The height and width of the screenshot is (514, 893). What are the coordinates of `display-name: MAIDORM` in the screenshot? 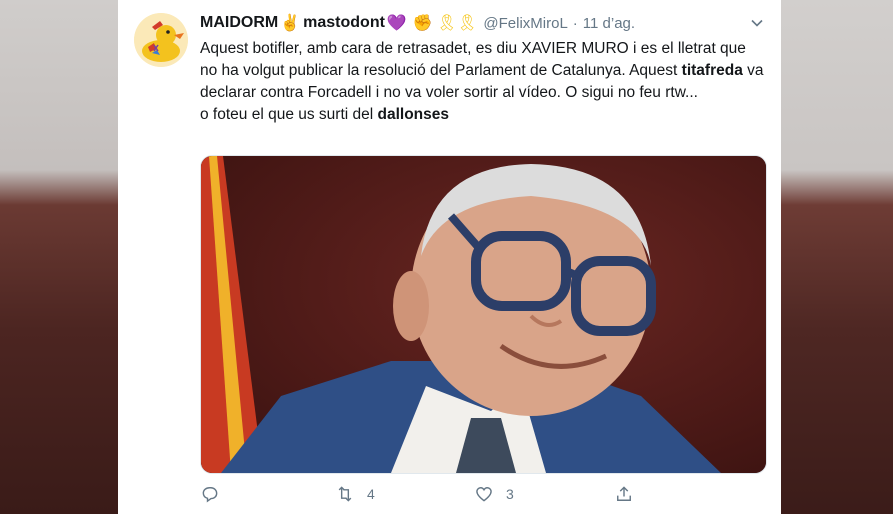 It's located at (239, 23).